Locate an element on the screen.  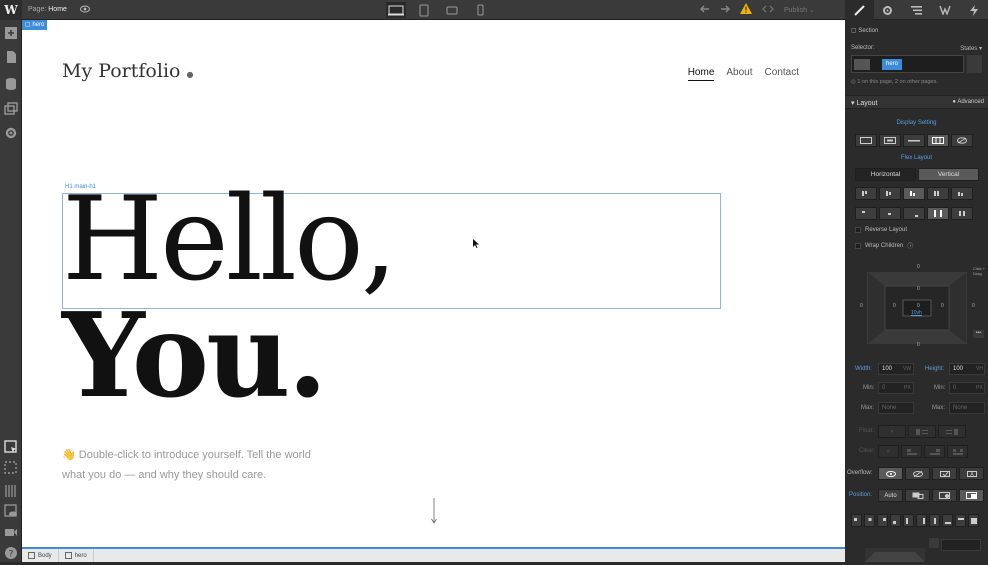
tablet-view-icon is located at coordinates (424, 10).